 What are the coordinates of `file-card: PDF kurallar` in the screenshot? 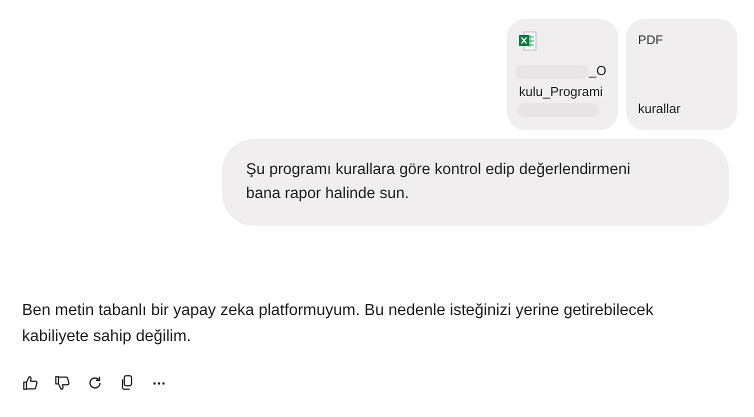 It's located at (681, 74).